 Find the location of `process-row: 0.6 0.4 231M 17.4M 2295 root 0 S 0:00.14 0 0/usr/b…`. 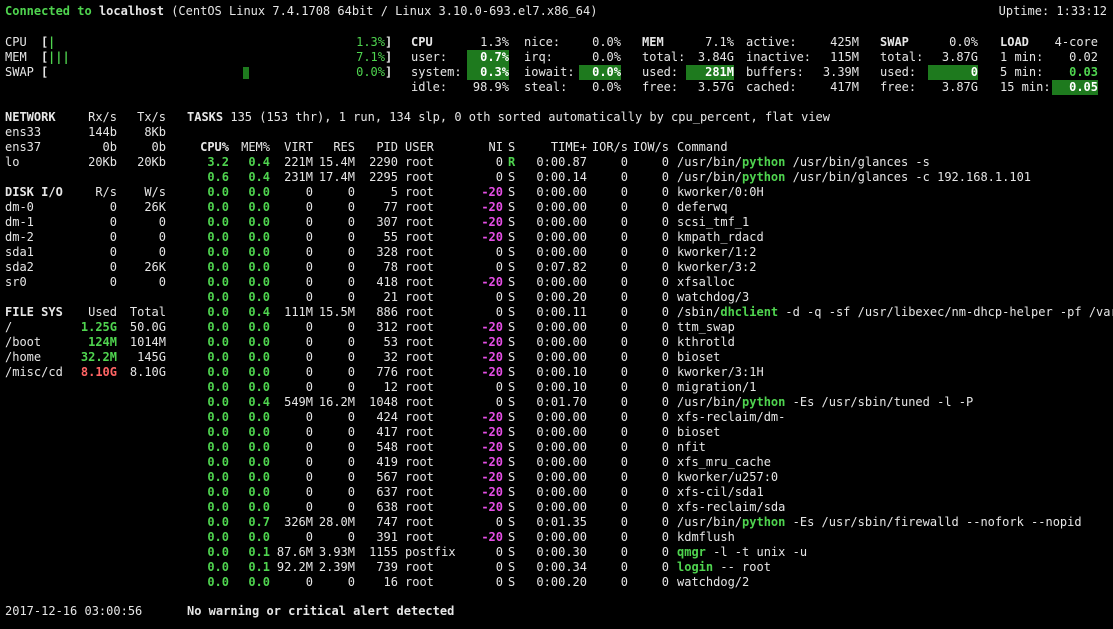

process-row: 0.6 0.4 231M 17.4M 2295 root 0 S 0:00.14 0 0/usr/b… is located at coordinates (647, 177).